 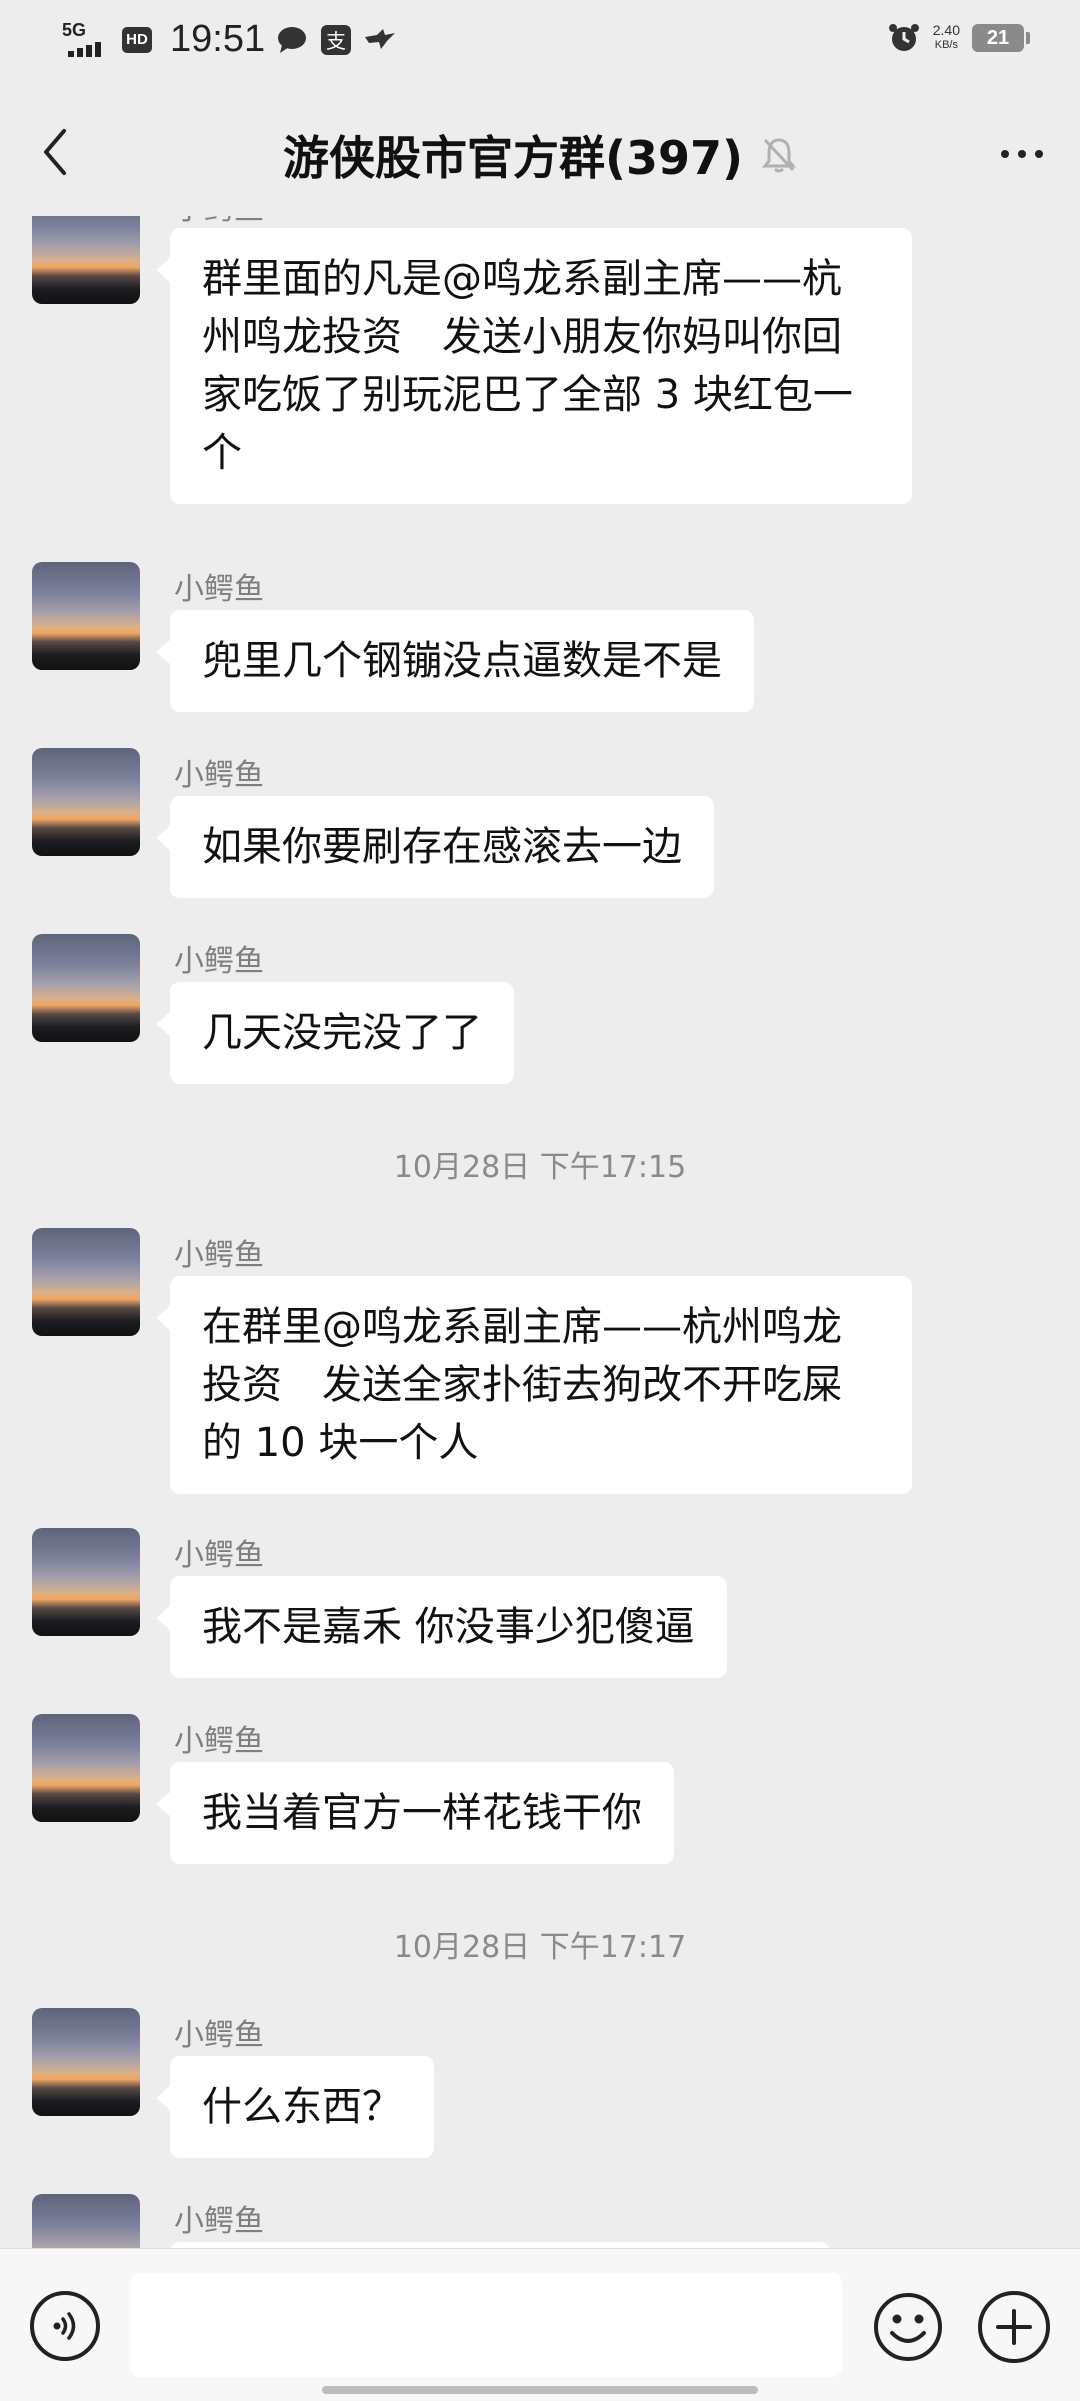 I want to click on speed-value: 2.40, so click(x=946, y=30).